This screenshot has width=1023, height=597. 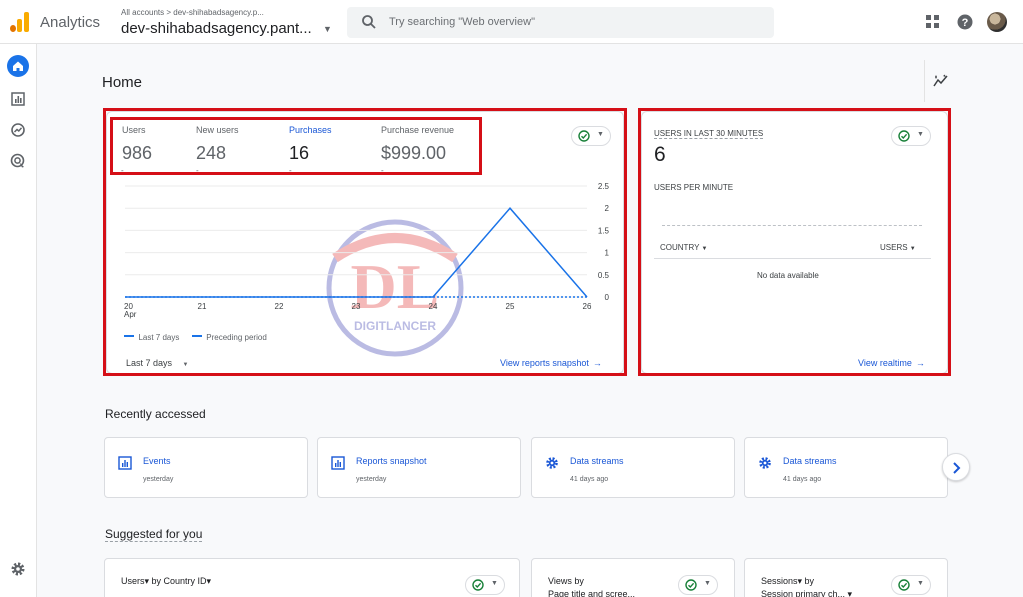 What do you see at coordinates (312, 577) in the screenshot?
I see `suggested-card: Users▾ by Country ID▾ ▼` at bounding box center [312, 577].